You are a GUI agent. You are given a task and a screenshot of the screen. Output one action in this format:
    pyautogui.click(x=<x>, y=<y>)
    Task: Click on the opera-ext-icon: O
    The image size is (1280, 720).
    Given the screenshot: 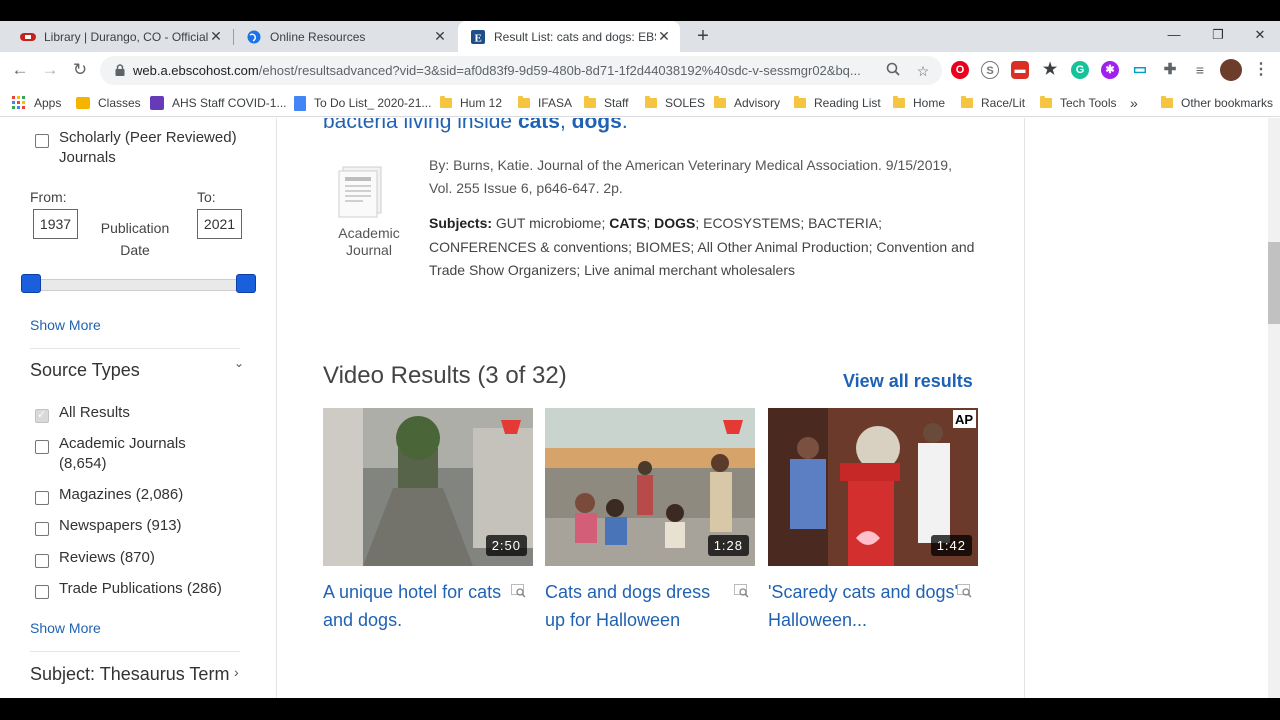 What is the action you would take?
    pyautogui.click(x=960, y=70)
    